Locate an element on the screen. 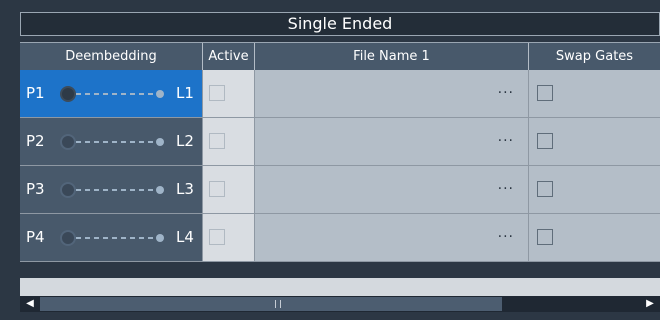 This screenshot has width=660, height=320. scrollbar-thumb is located at coordinates (271, 304).